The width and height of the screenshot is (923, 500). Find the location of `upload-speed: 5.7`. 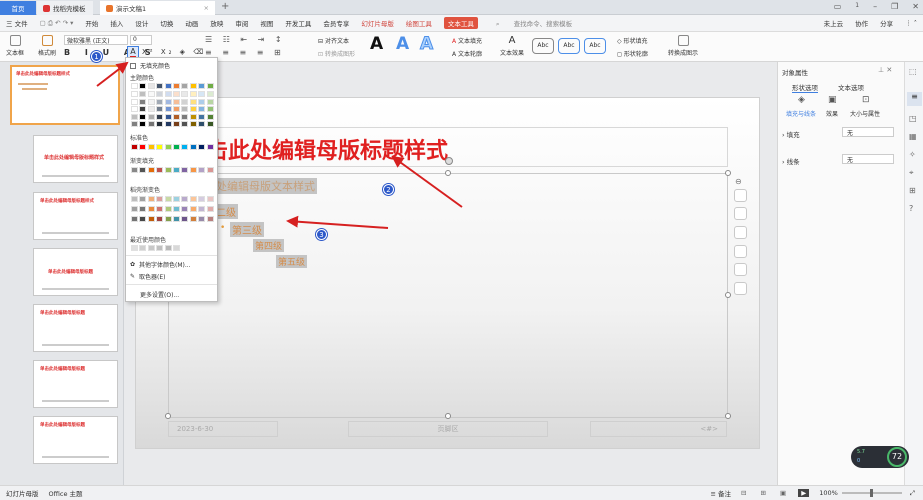

upload-speed: 5.7 is located at coordinates (861, 452).